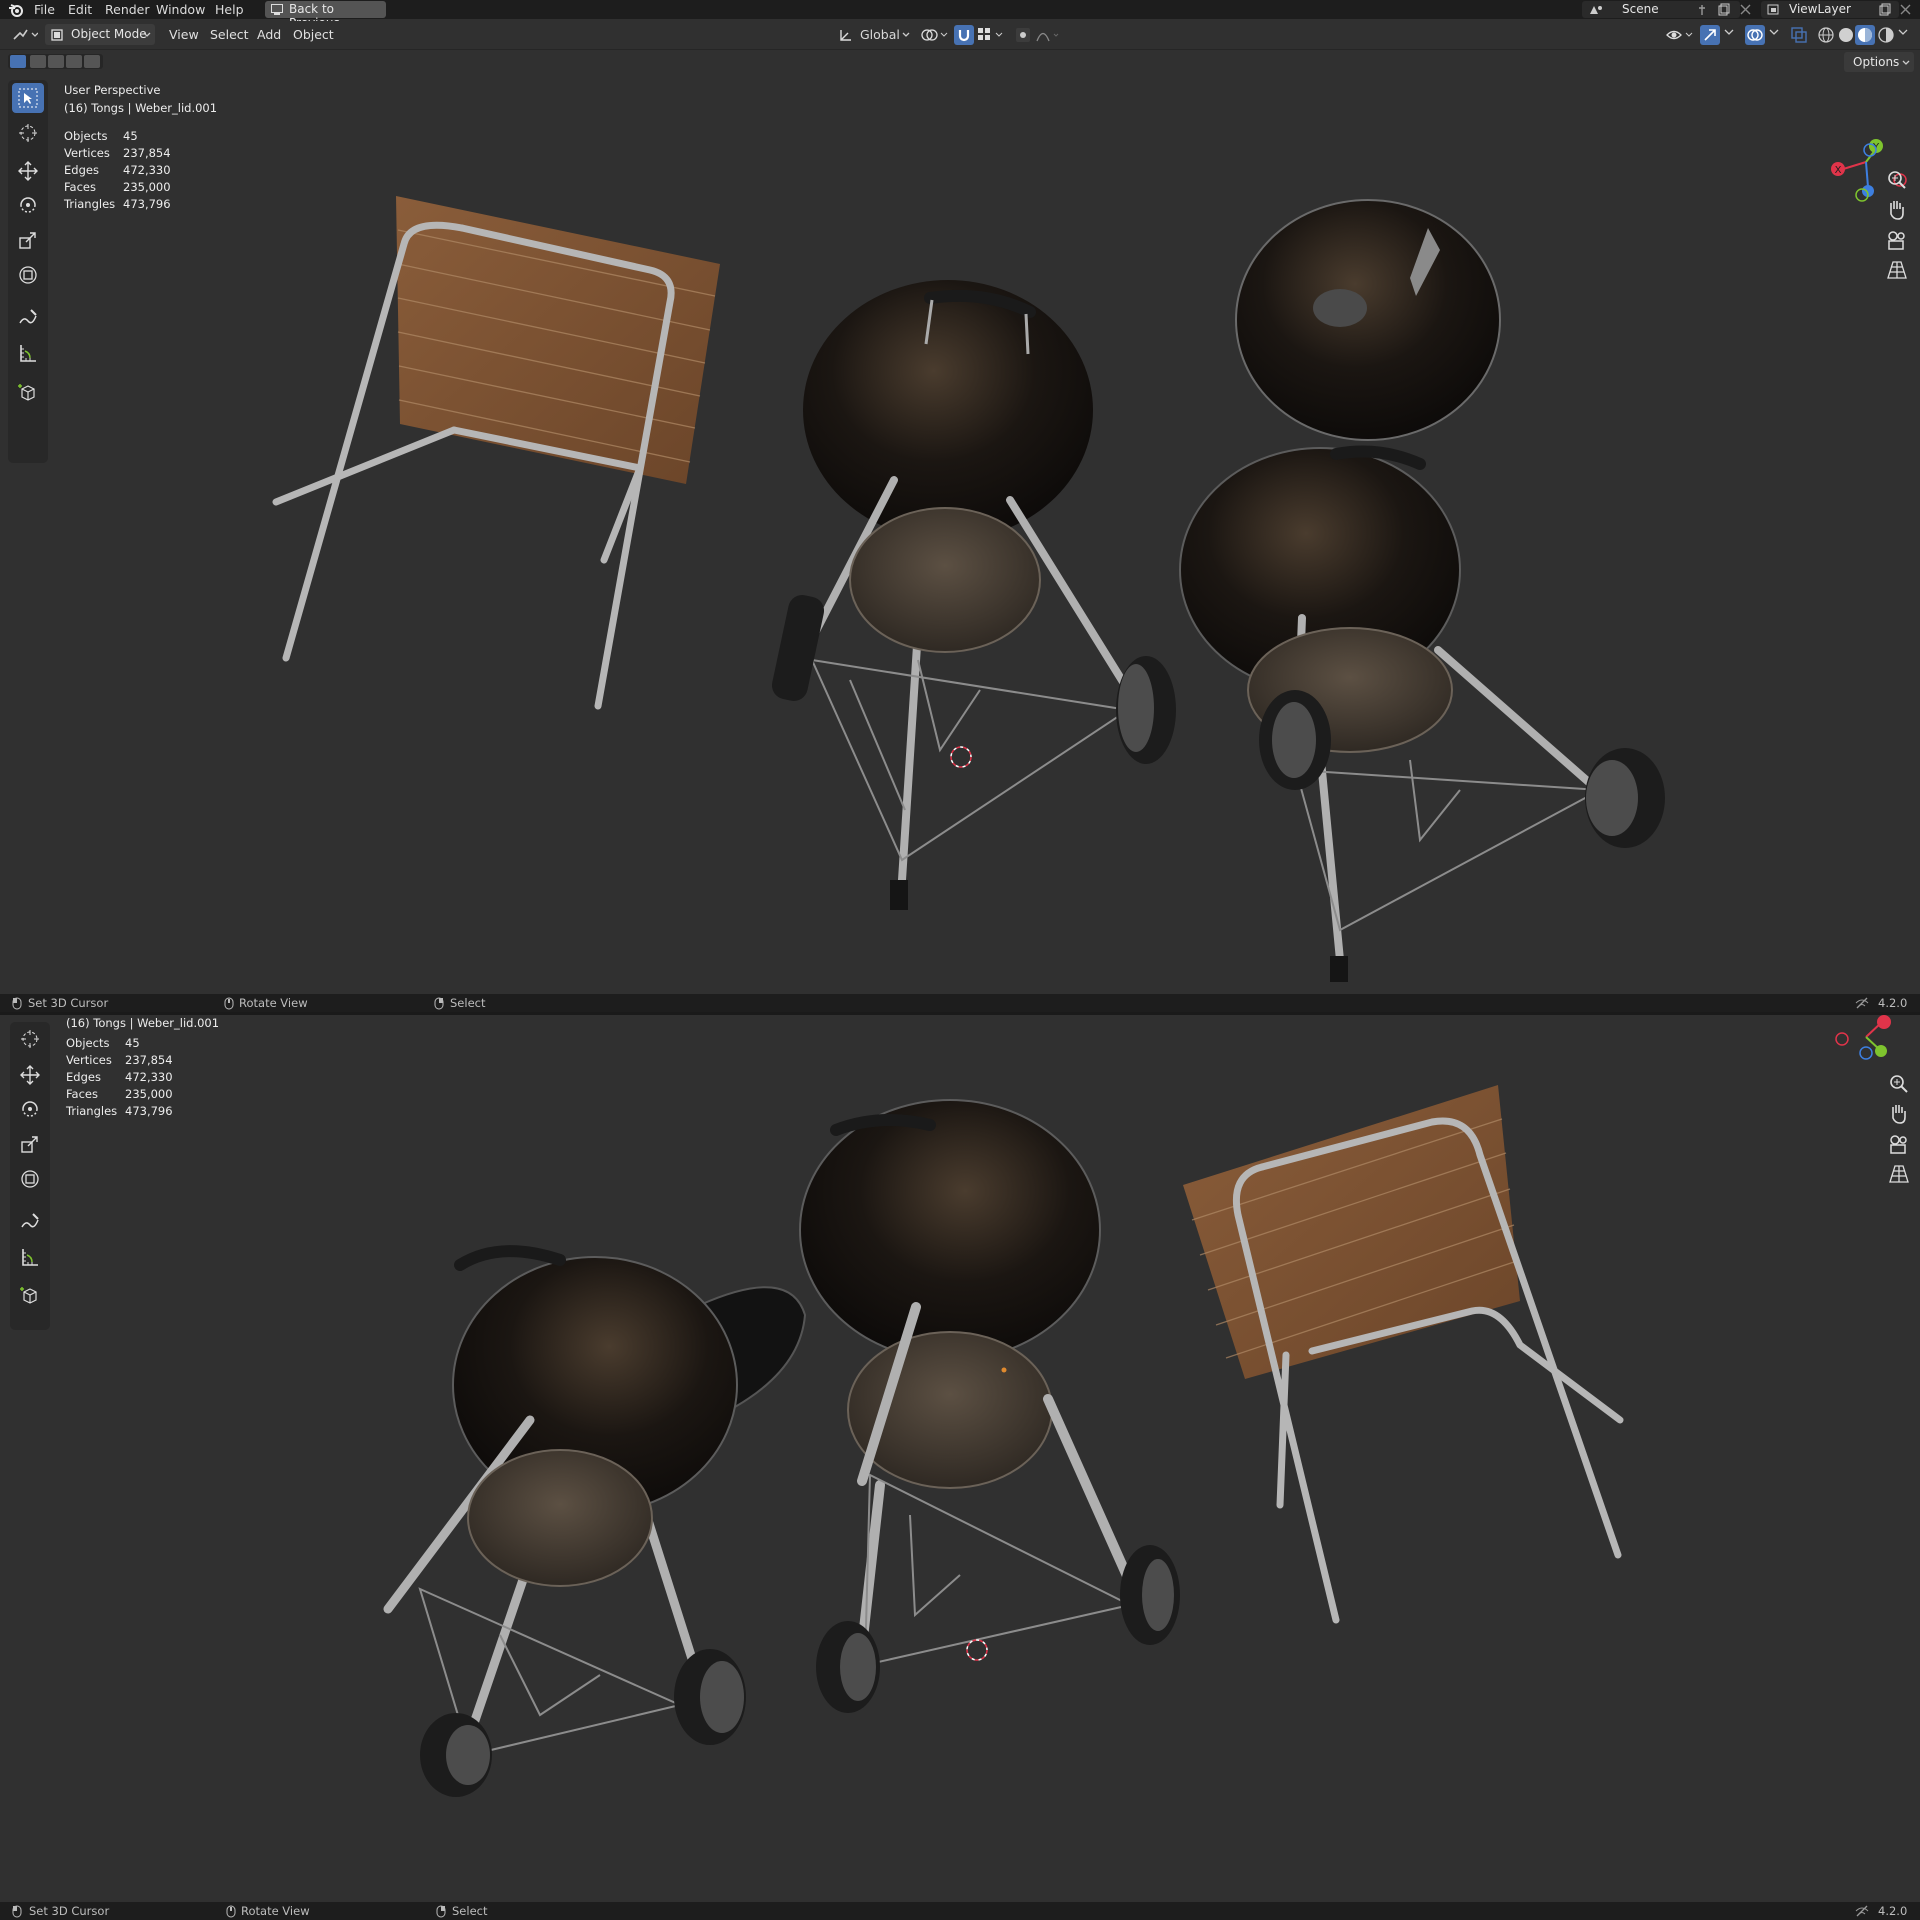 Image resolution: width=1920 pixels, height=1920 pixels. Describe the element at coordinates (1773, 9) in the screenshot. I see `view-layer-icon` at that location.